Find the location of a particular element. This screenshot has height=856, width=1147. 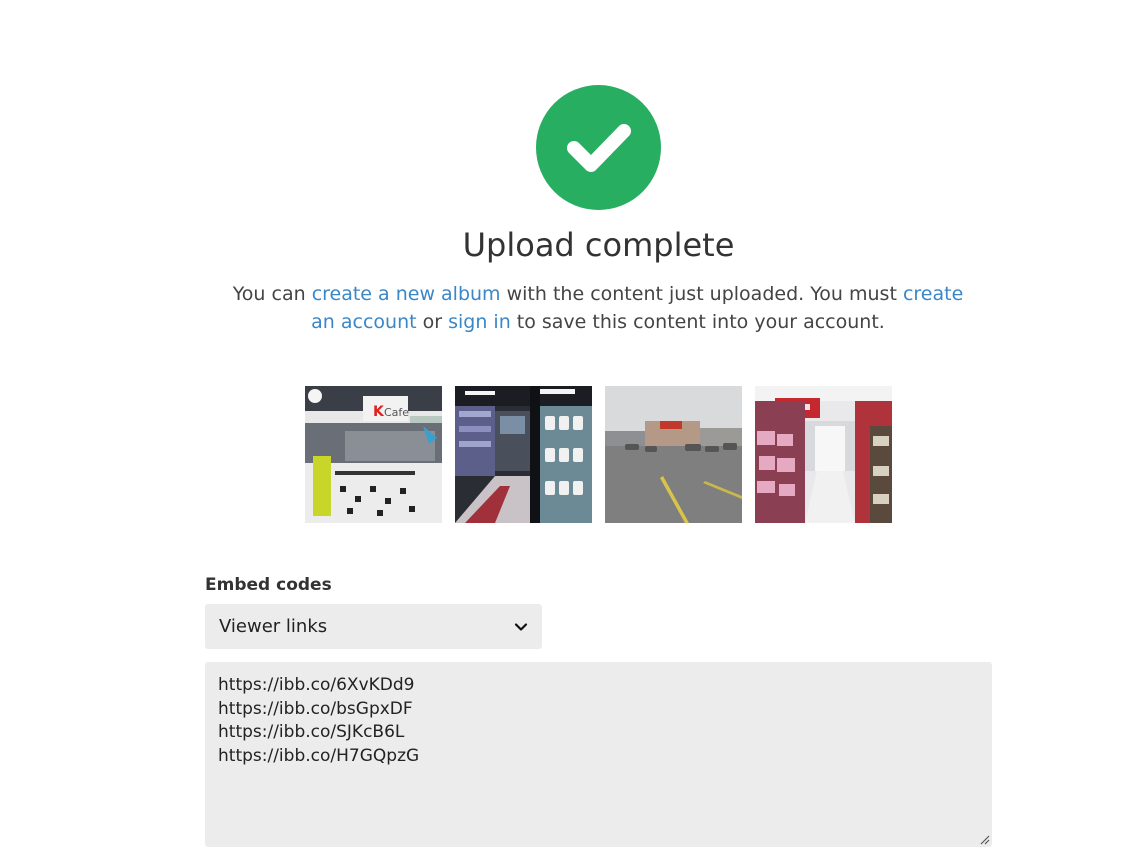

success-checkmark-icon is located at coordinates (598, 147).